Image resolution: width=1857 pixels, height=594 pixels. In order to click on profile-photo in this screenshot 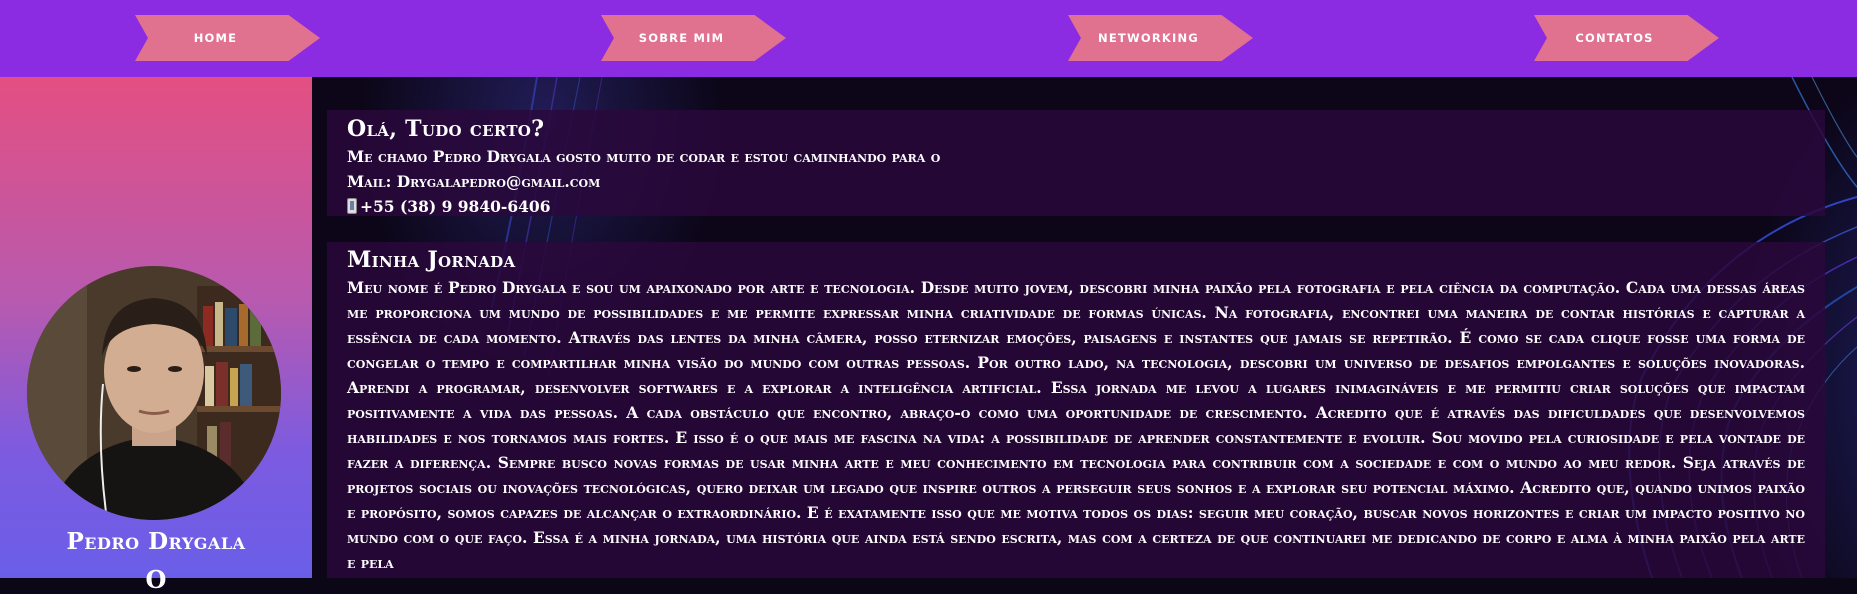, I will do `click(154, 393)`.